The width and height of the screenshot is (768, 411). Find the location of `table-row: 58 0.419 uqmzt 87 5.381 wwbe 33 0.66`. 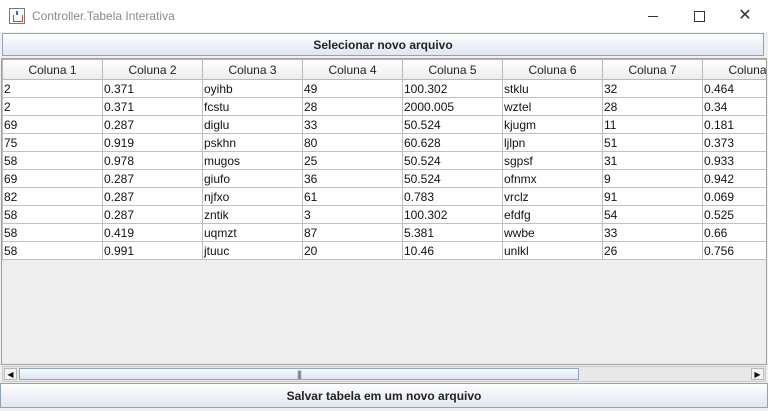

table-row: 58 0.419 uqmzt 87 5.381 wwbe 33 0.66 is located at coordinates (384, 232).